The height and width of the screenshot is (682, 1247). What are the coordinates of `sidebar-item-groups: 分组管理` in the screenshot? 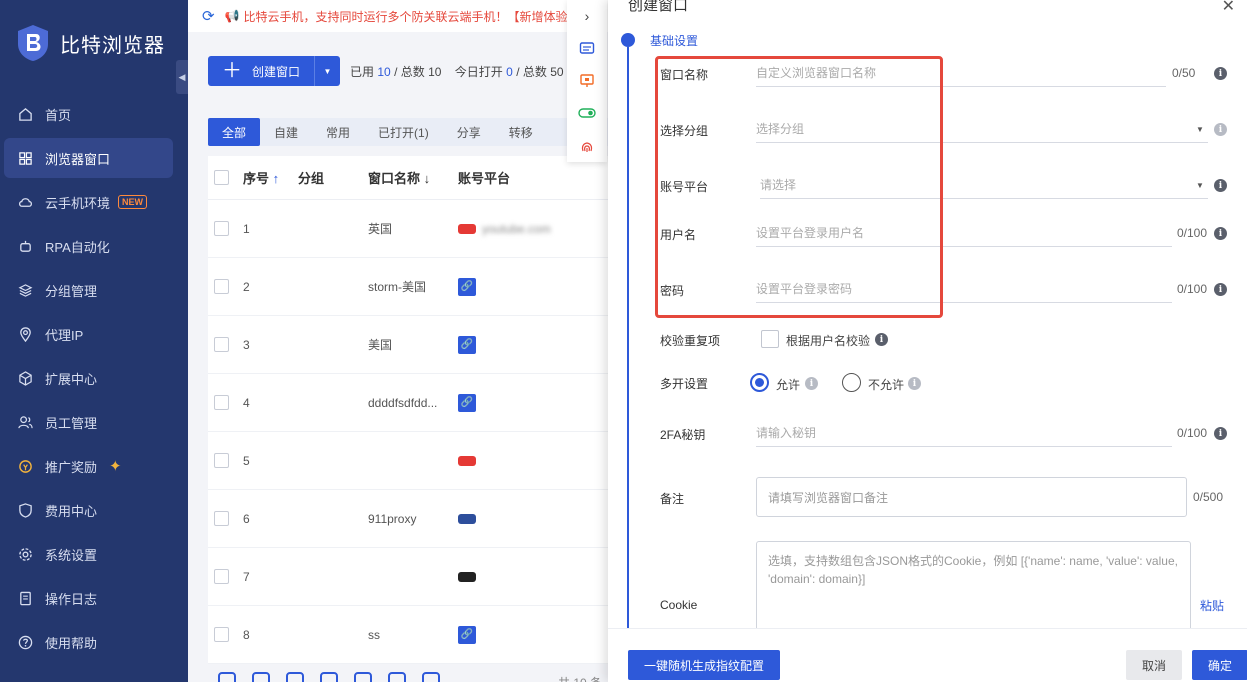 It's located at (88, 290).